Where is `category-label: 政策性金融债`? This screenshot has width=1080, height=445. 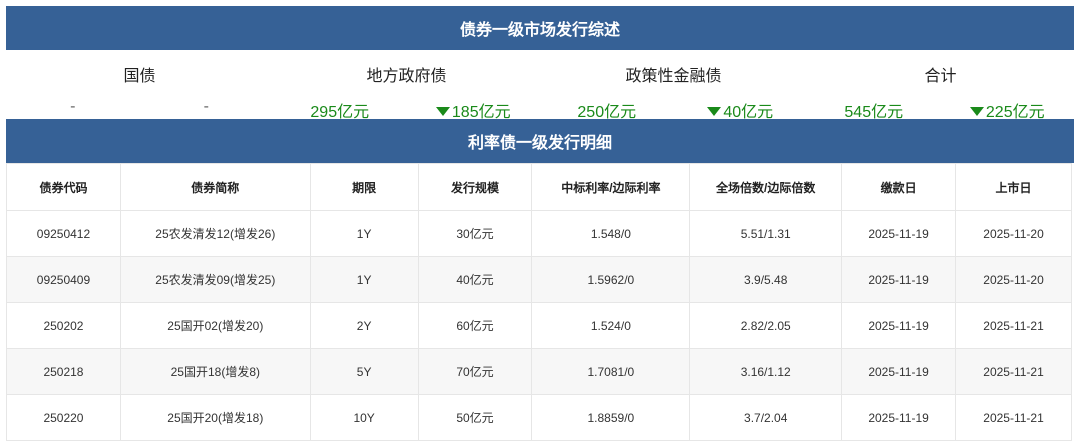
category-label: 政策性金融债 is located at coordinates (673, 76).